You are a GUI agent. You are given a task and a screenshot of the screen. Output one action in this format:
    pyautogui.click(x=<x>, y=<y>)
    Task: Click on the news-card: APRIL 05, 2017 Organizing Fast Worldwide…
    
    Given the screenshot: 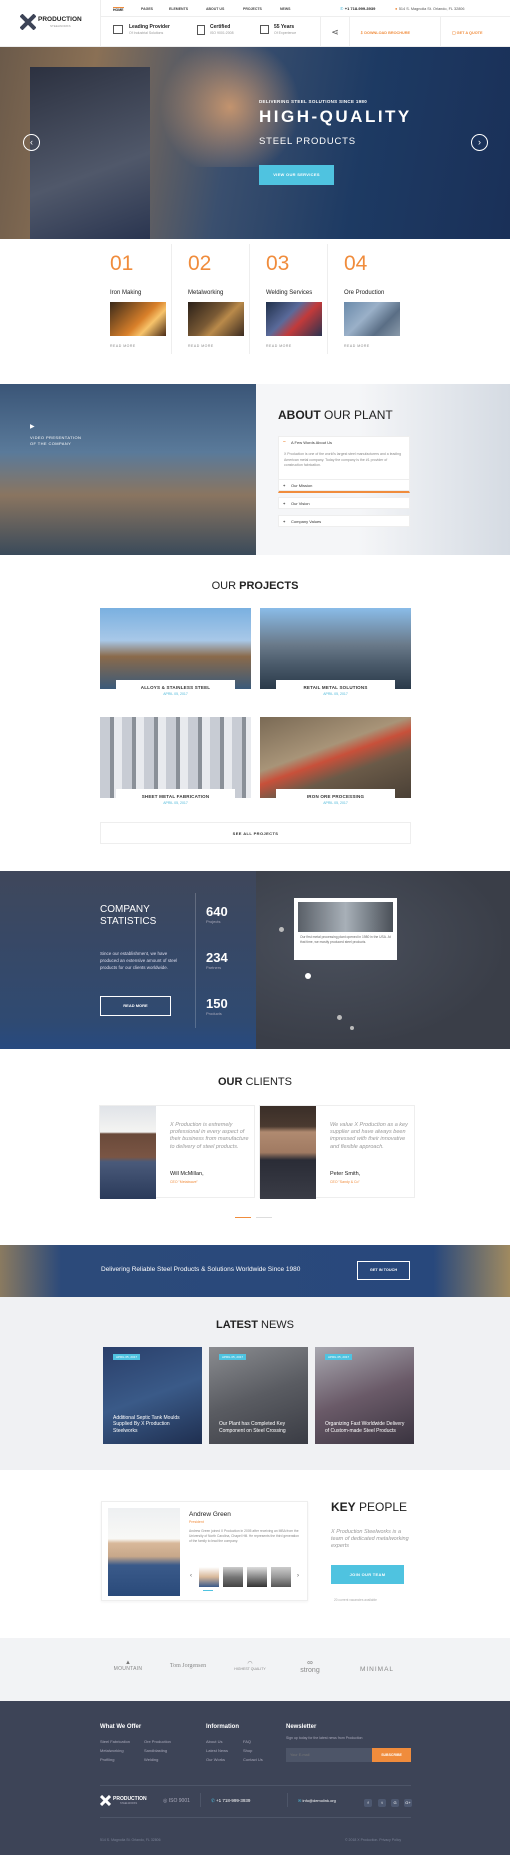 What is the action you would take?
    pyautogui.click(x=364, y=1395)
    